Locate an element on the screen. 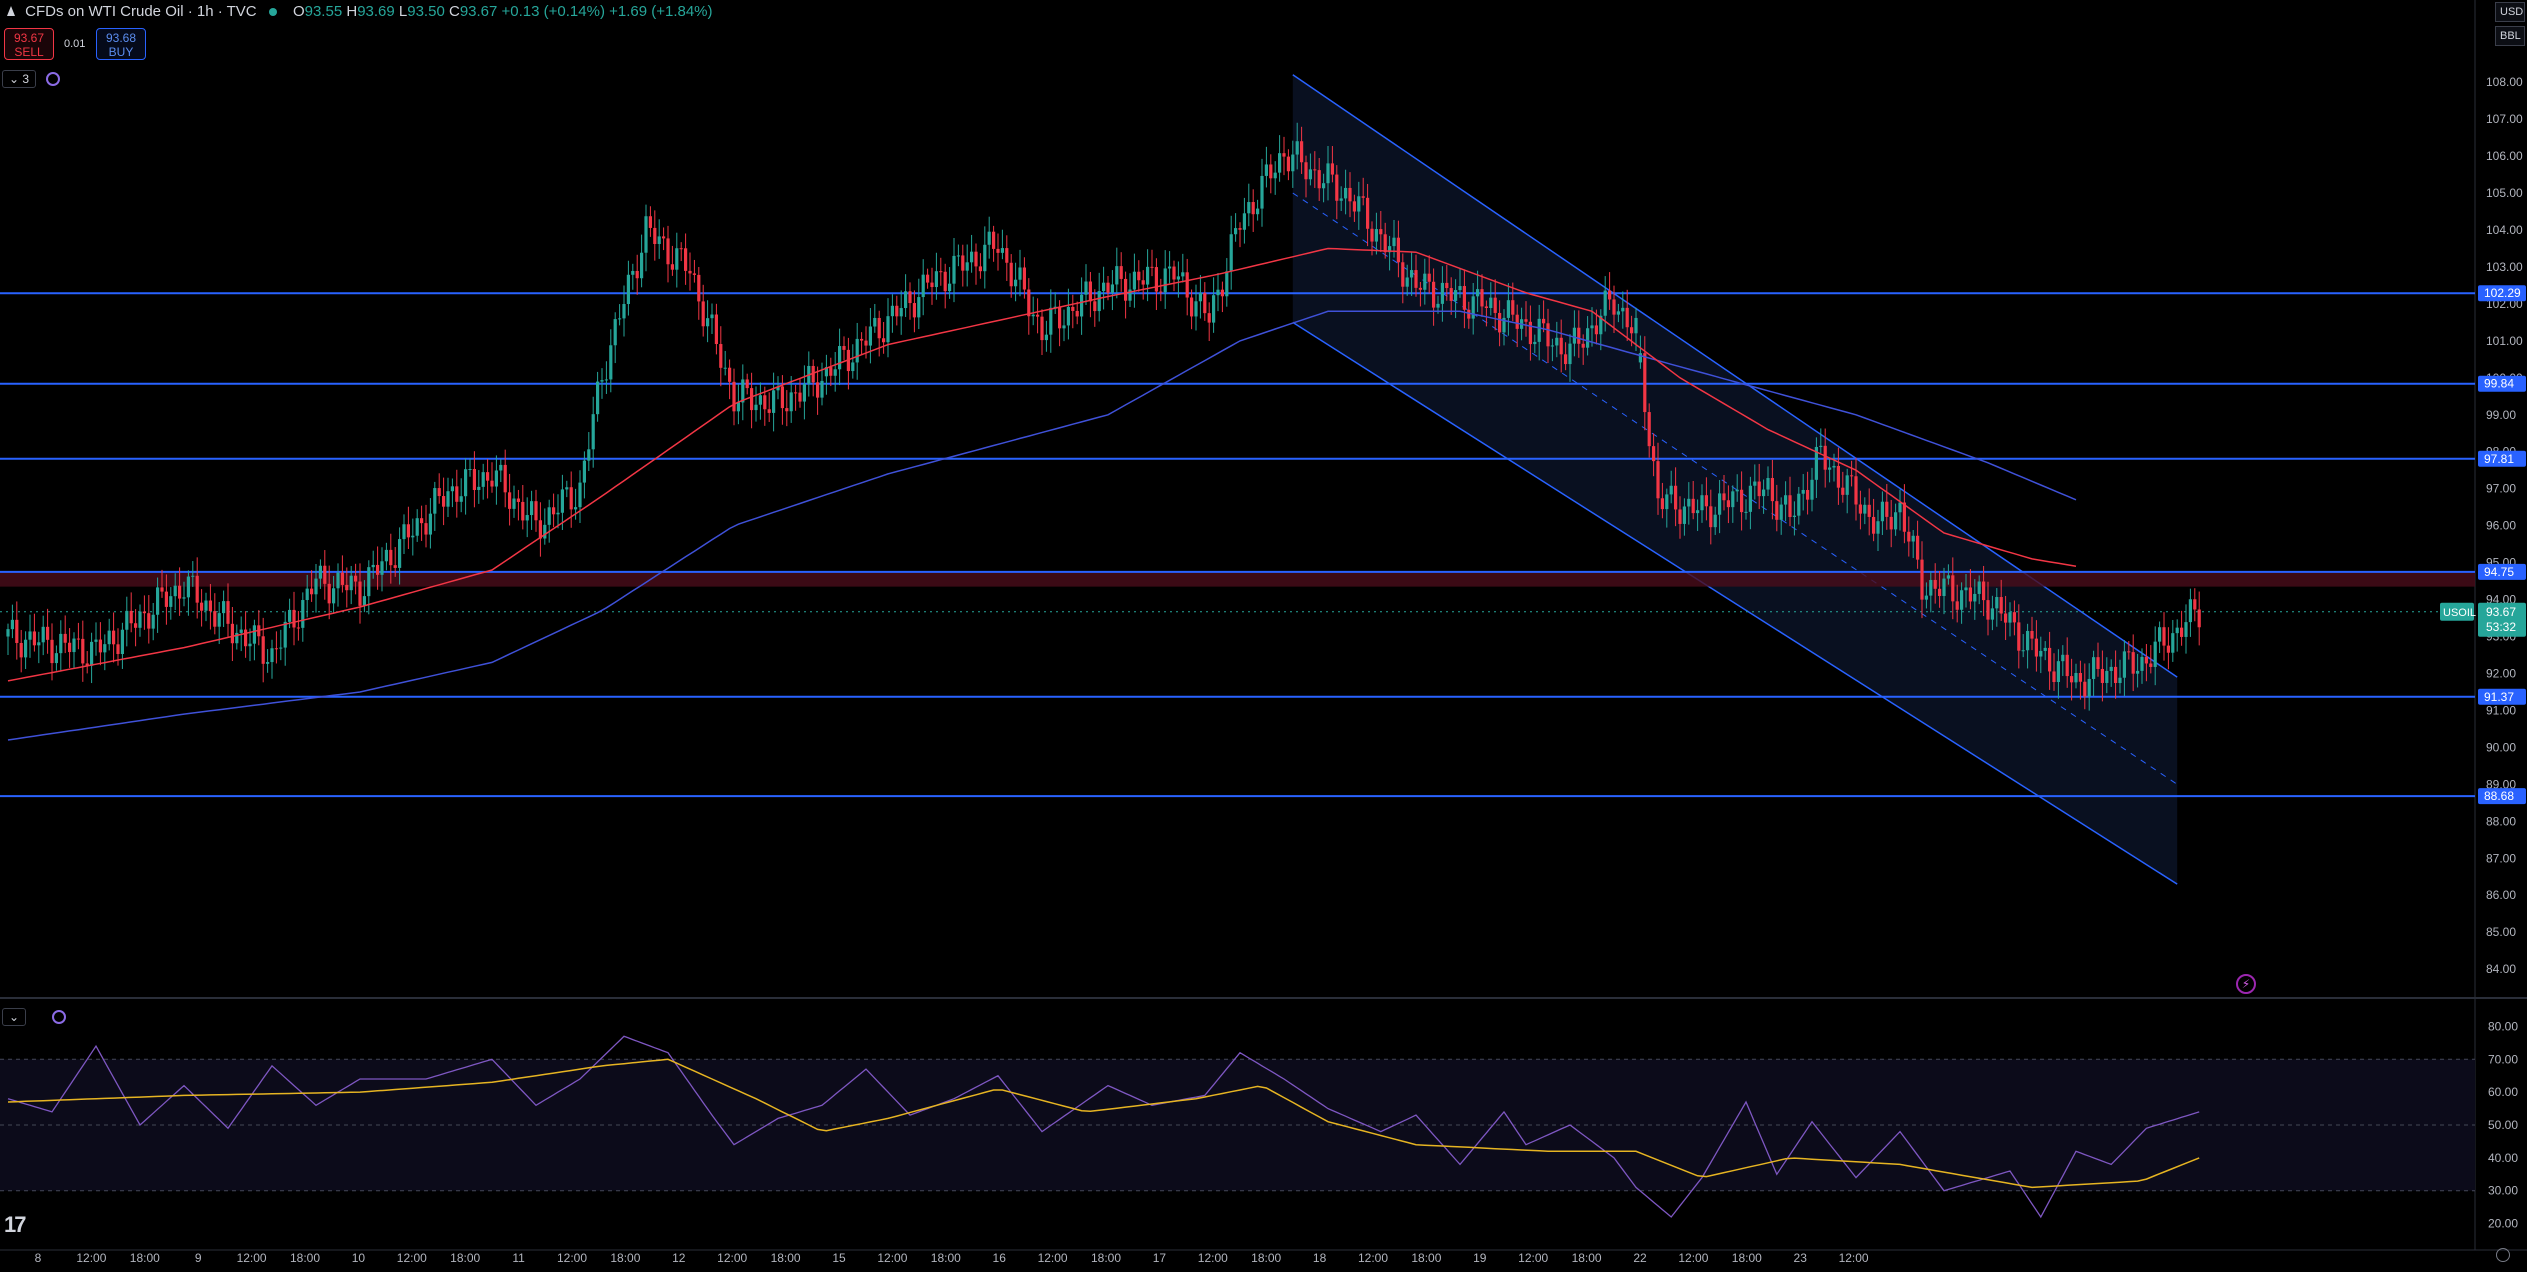 The width and height of the screenshot is (2527, 1272). gear-icon is located at coordinates (2503, 1255).